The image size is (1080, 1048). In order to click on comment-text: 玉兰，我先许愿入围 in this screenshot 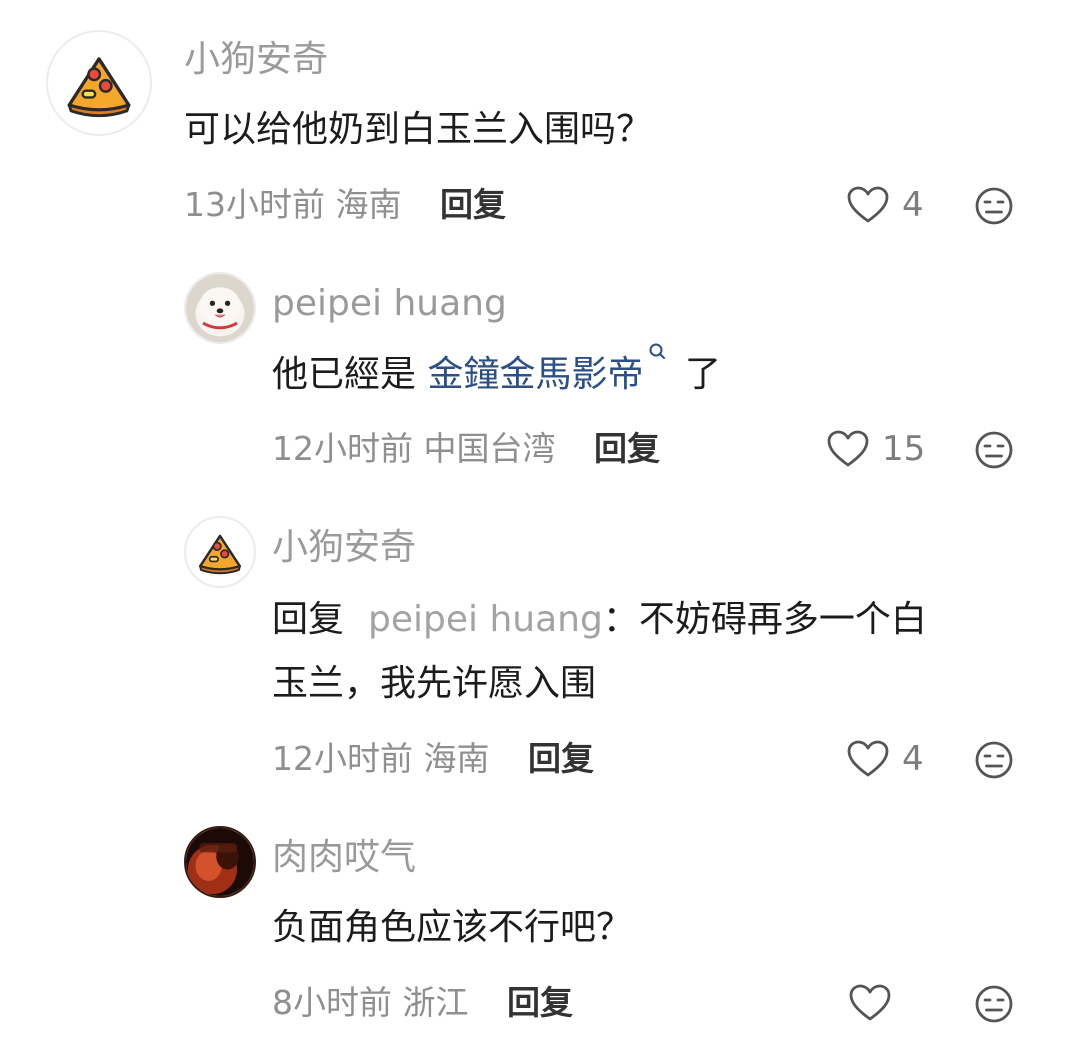, I will do `click(434, 683)`.